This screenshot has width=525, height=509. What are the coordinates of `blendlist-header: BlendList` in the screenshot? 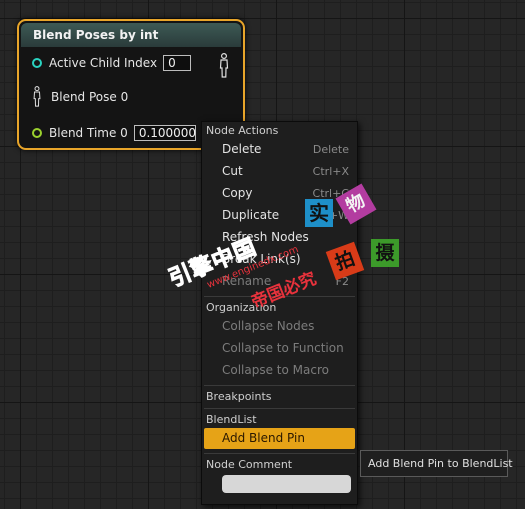 It's located at (231, 419).